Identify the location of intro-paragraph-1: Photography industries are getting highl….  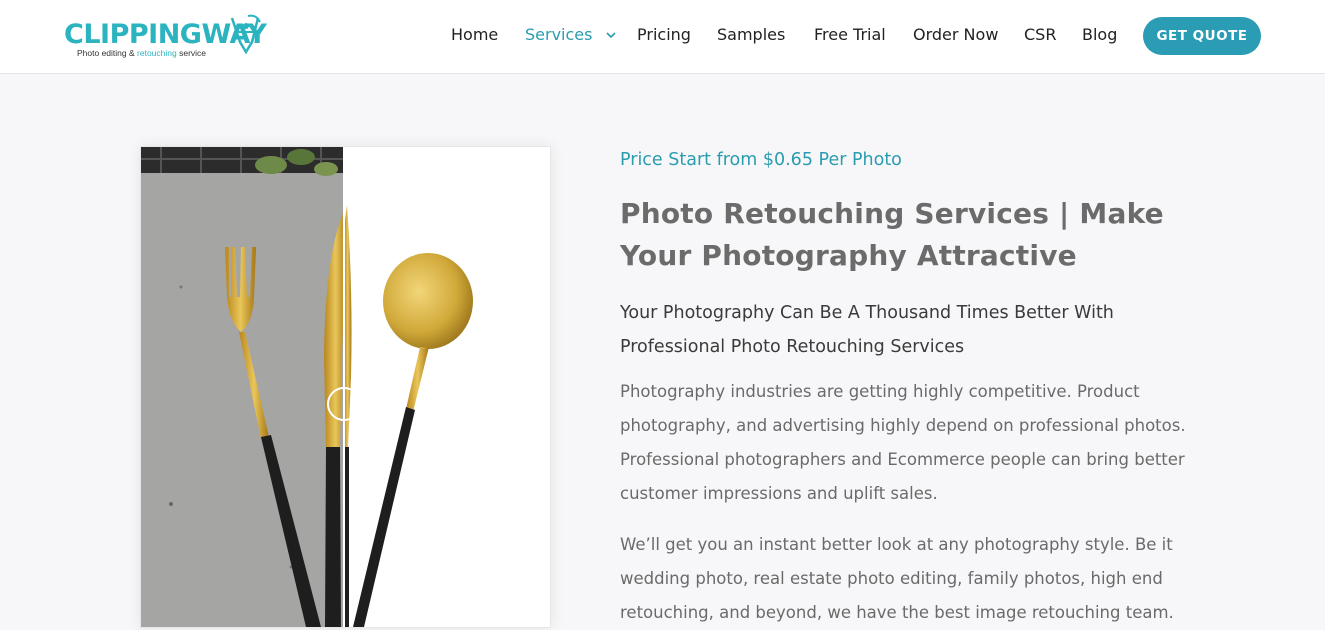
(903, 442).